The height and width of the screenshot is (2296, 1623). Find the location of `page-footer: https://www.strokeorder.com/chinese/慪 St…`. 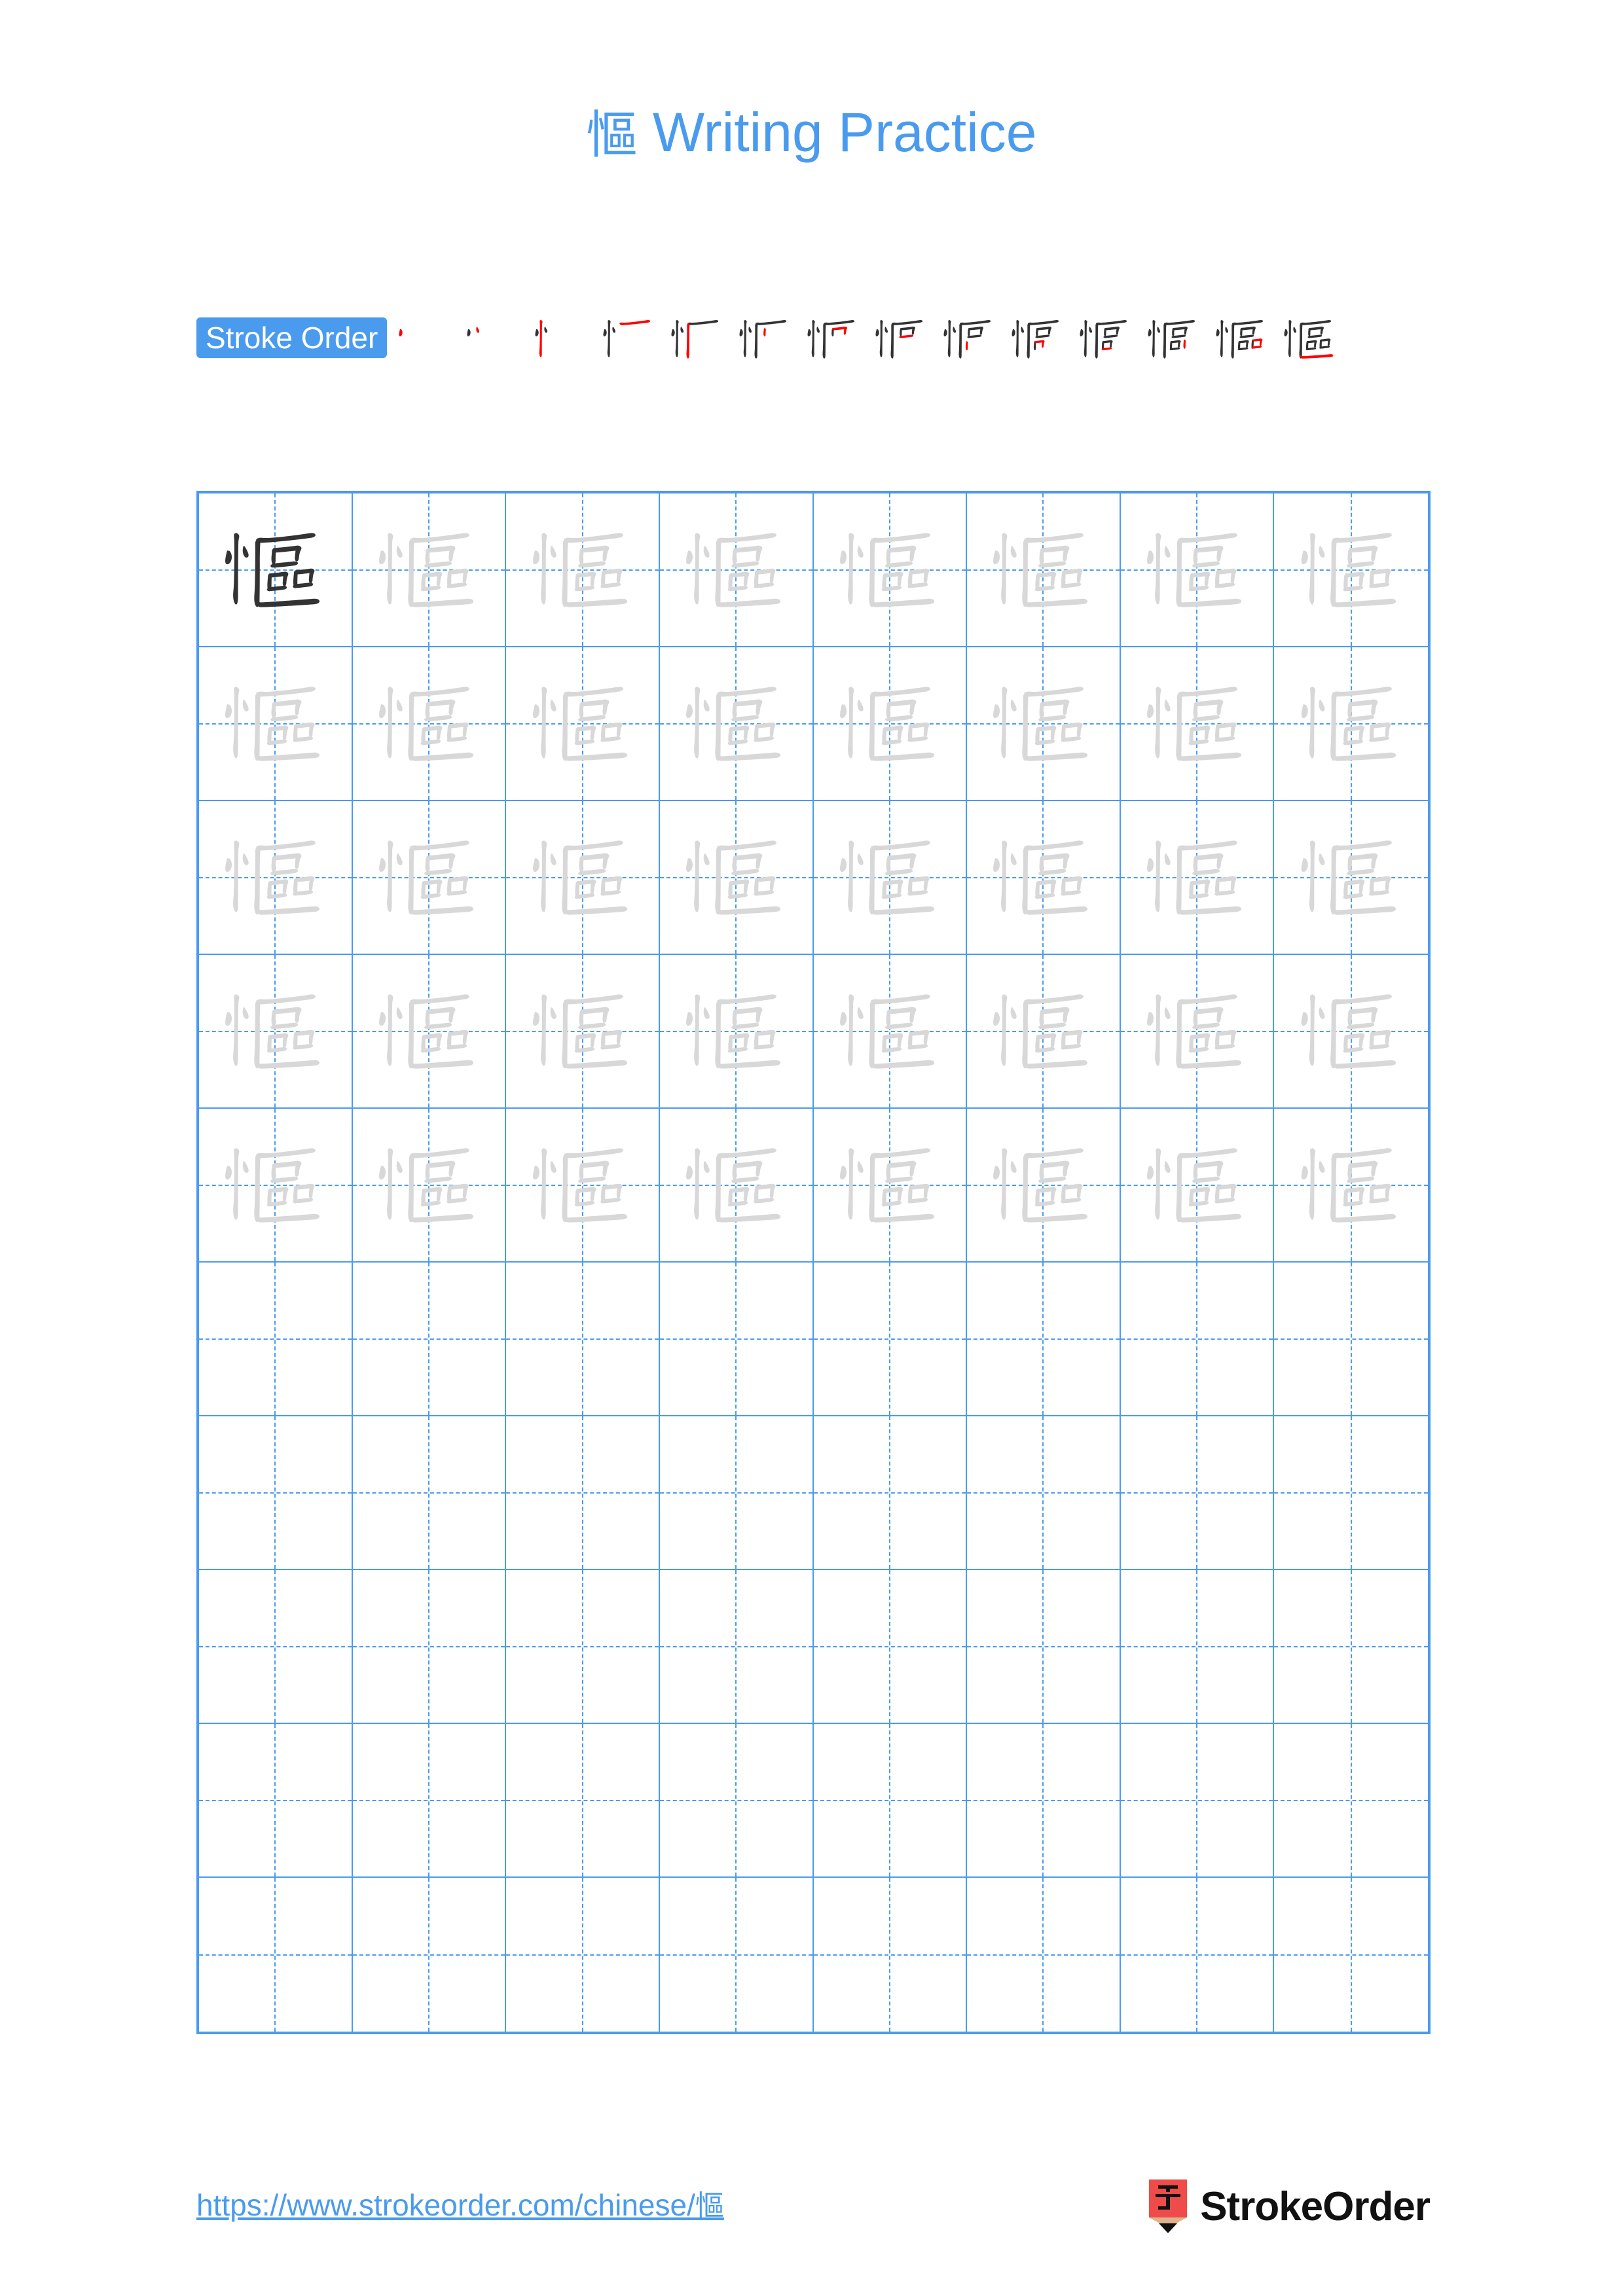

page-footer: https://www.strokeorder.com/chinese/慪 St… is located at coordinates (811, 2218).